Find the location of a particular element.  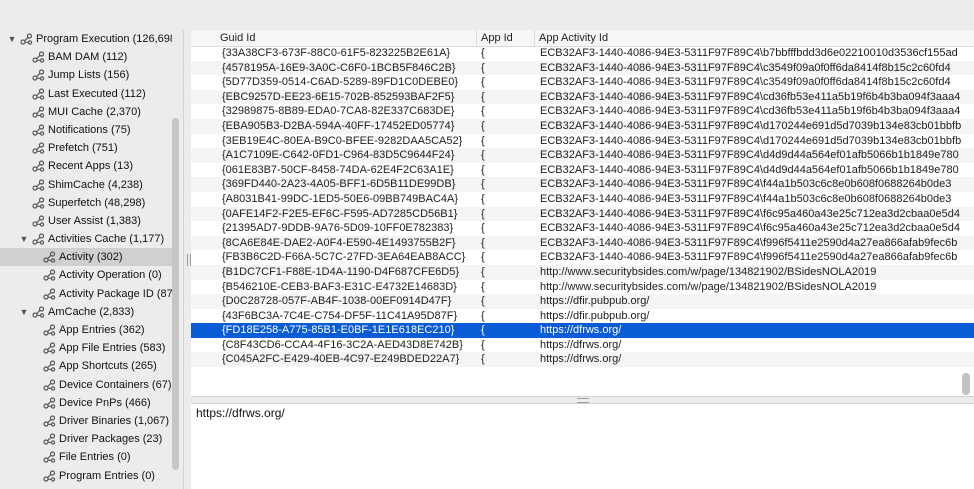

sidebar-item-label: Notifications (75) is located at coordinates (89, 129).